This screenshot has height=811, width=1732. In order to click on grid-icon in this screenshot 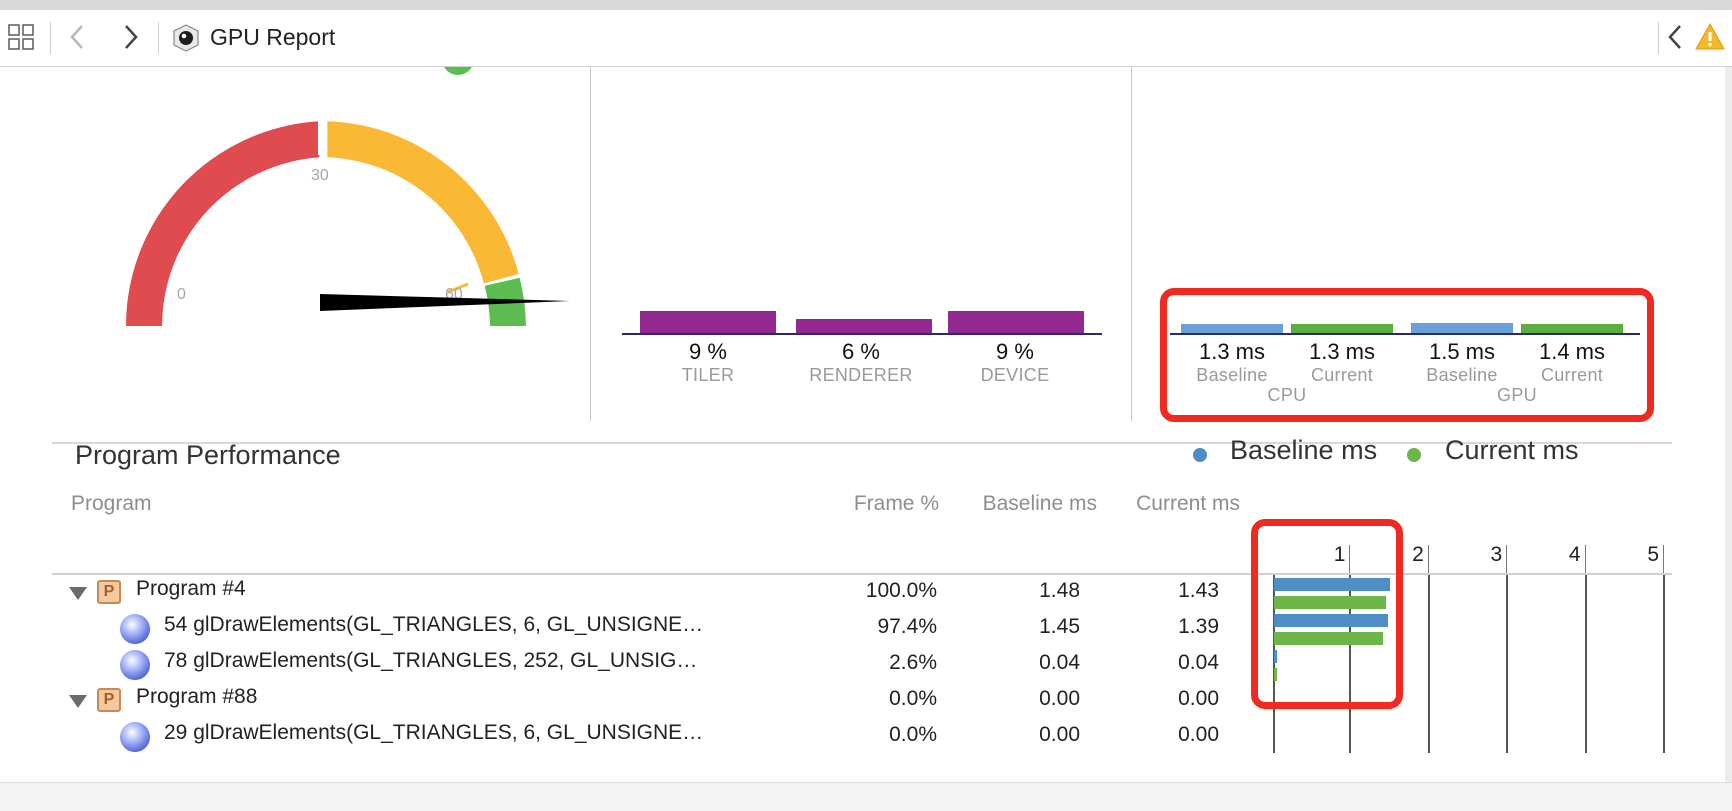, I will do `click(21, 37)`.